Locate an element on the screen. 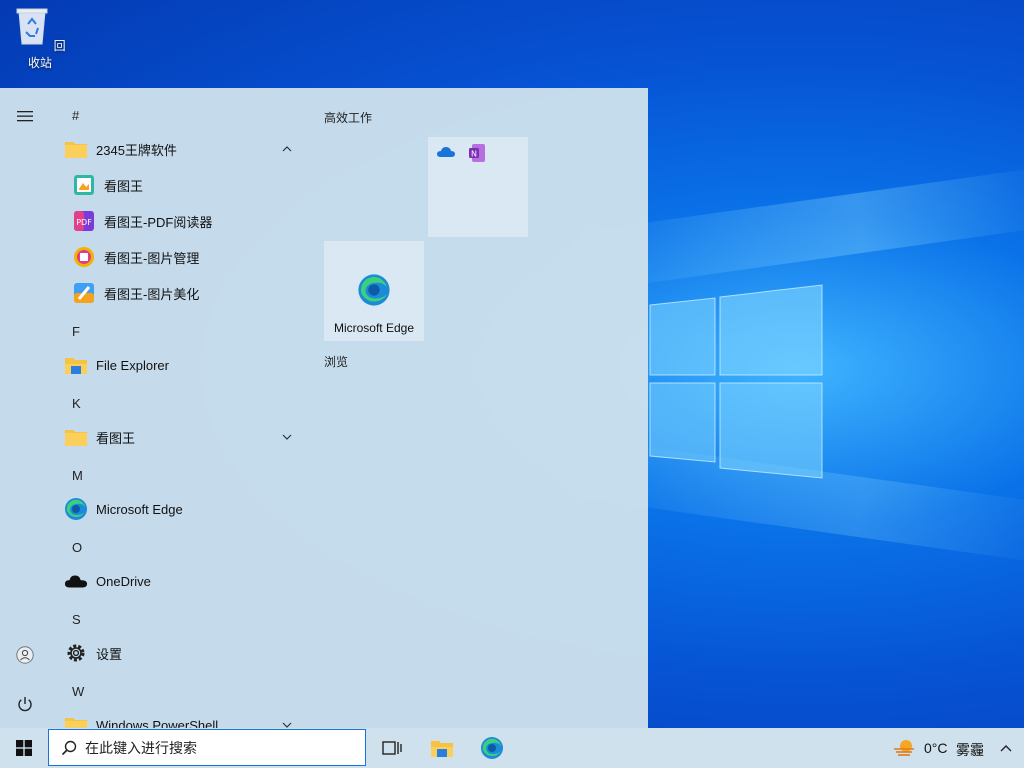 The height and width of the screenshot is (768, 1024). svg-text: PDF is located at coordinates (84, 222).